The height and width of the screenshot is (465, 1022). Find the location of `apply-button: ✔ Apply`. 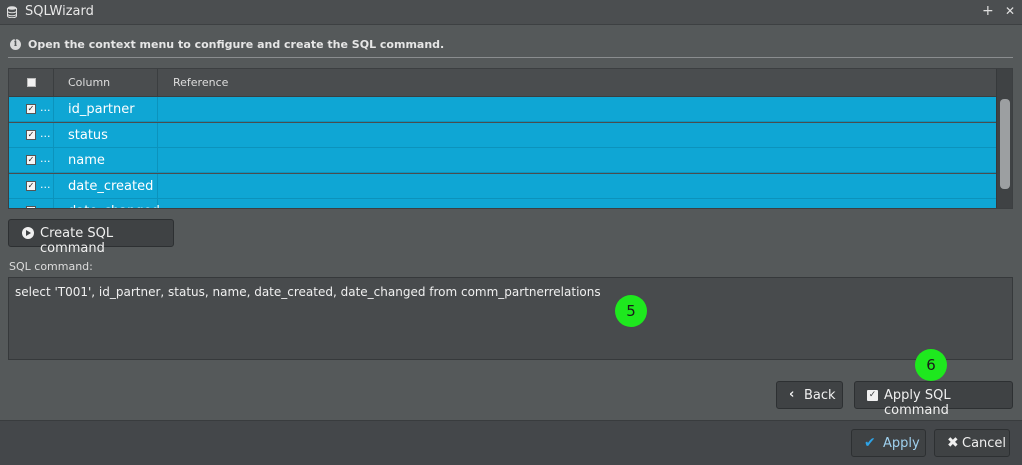

apply-button: ✔ Apply is located at coordinates (888, 443).